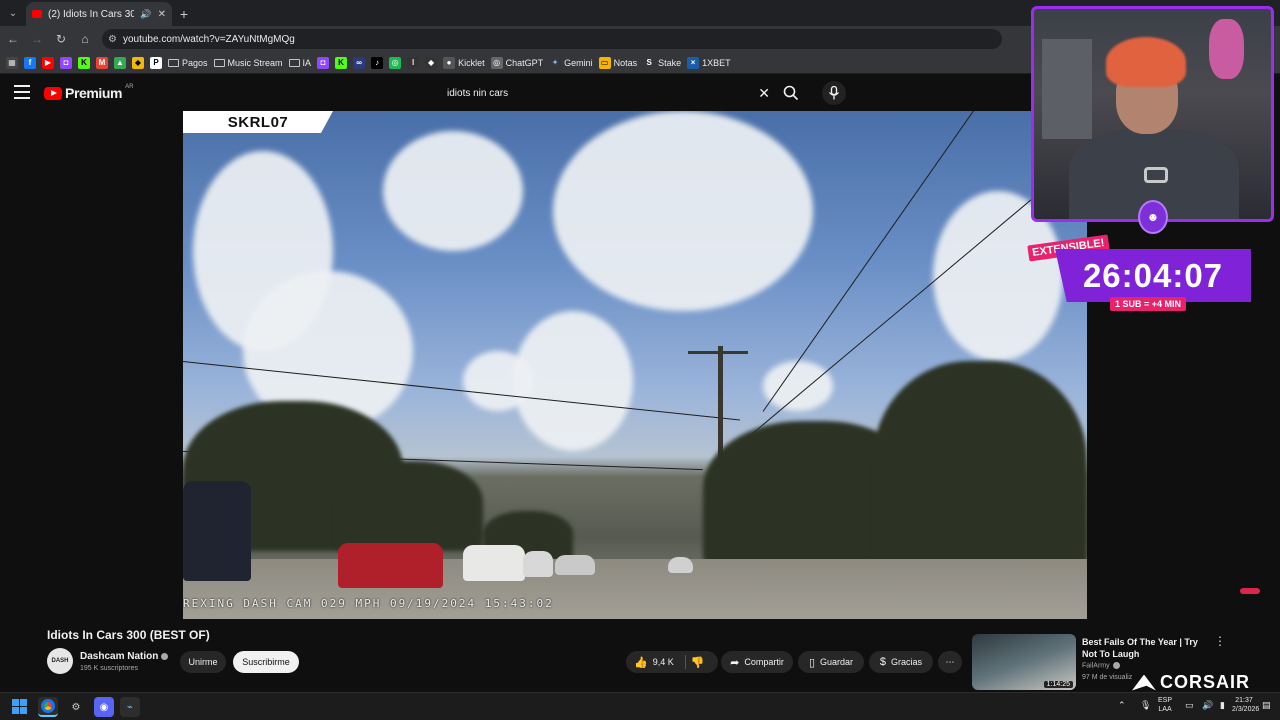 The width and height of the screenshot is (1280, 720). What do you see at coordinates (757, 662) in the screenshot?
I see `share-button: ➦ Compartir` at bounding box center [757, 662].